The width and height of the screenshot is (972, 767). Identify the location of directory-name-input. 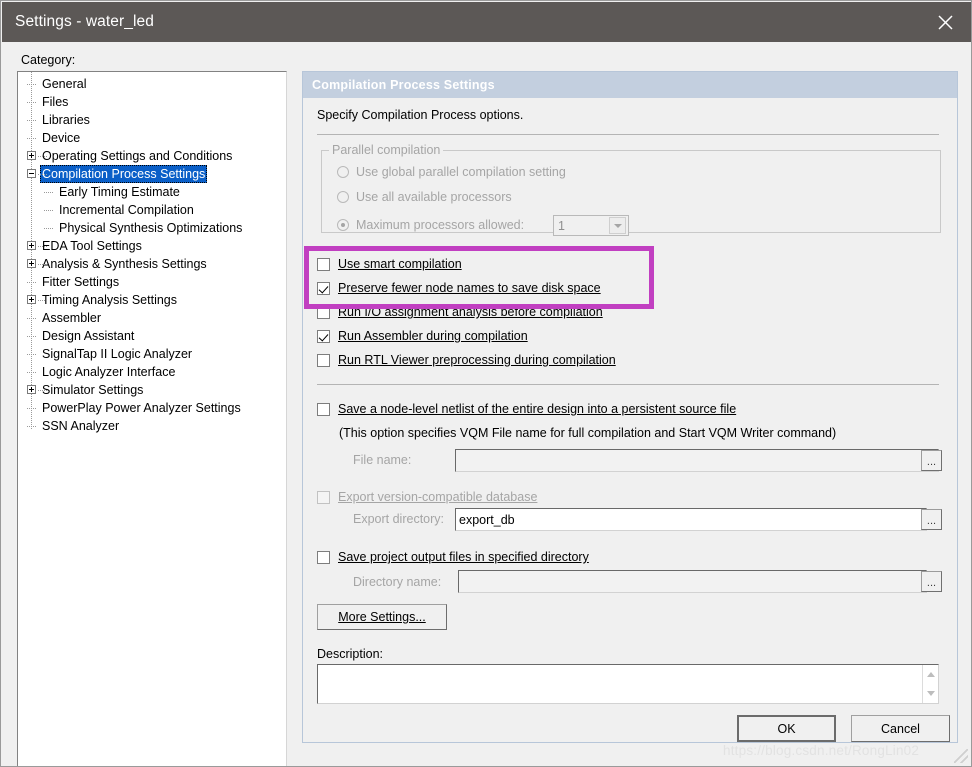
(692, 581).